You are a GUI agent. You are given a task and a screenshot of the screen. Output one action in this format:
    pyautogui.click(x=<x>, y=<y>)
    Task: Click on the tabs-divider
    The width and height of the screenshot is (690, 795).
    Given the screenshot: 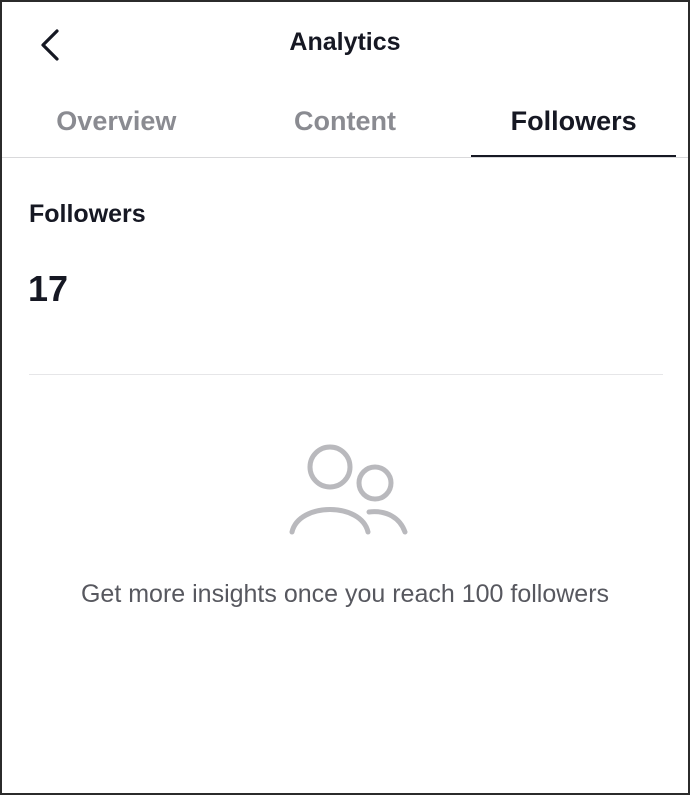 What is the action you would take?
    pyautogui.click(x=345, y=157)
    